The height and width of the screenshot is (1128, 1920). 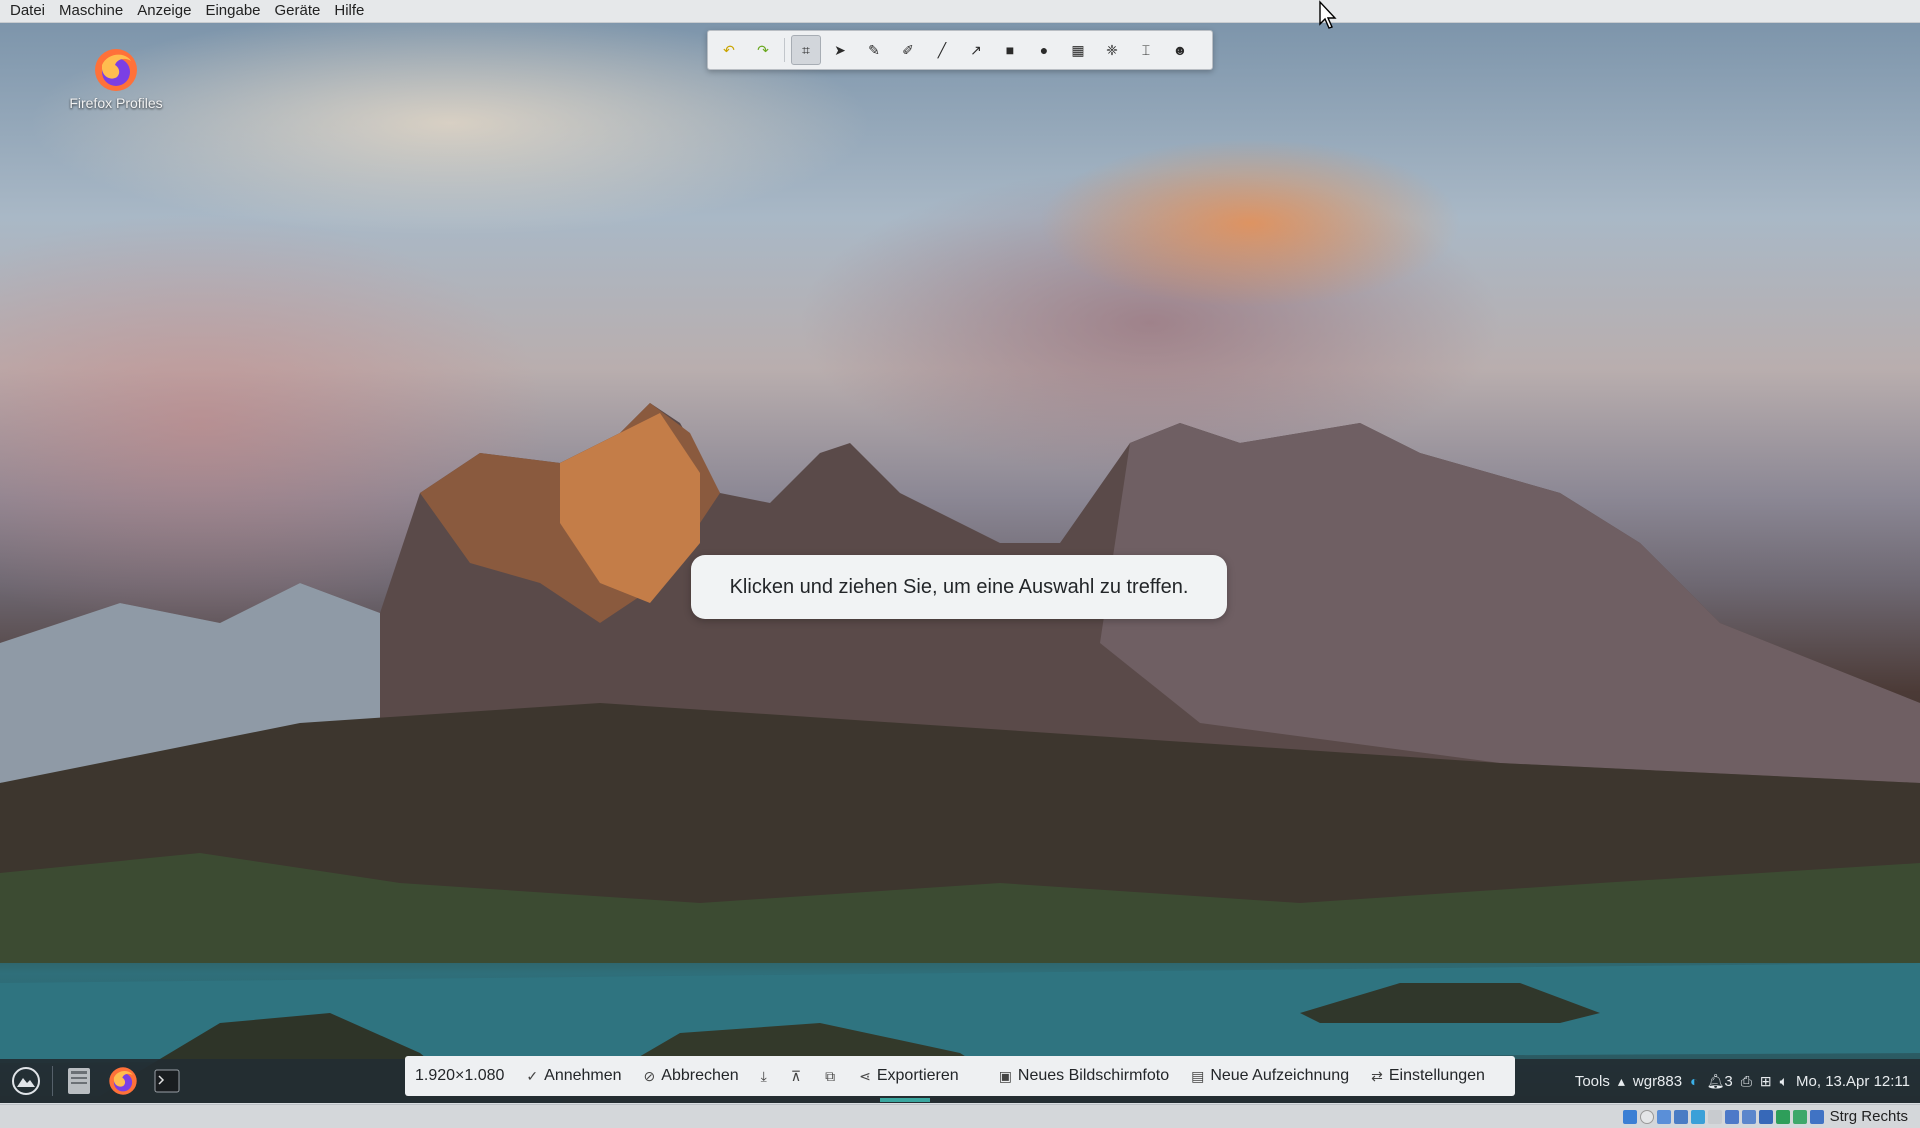 I want to click on firefox-icon, so click(x=116, y=70).